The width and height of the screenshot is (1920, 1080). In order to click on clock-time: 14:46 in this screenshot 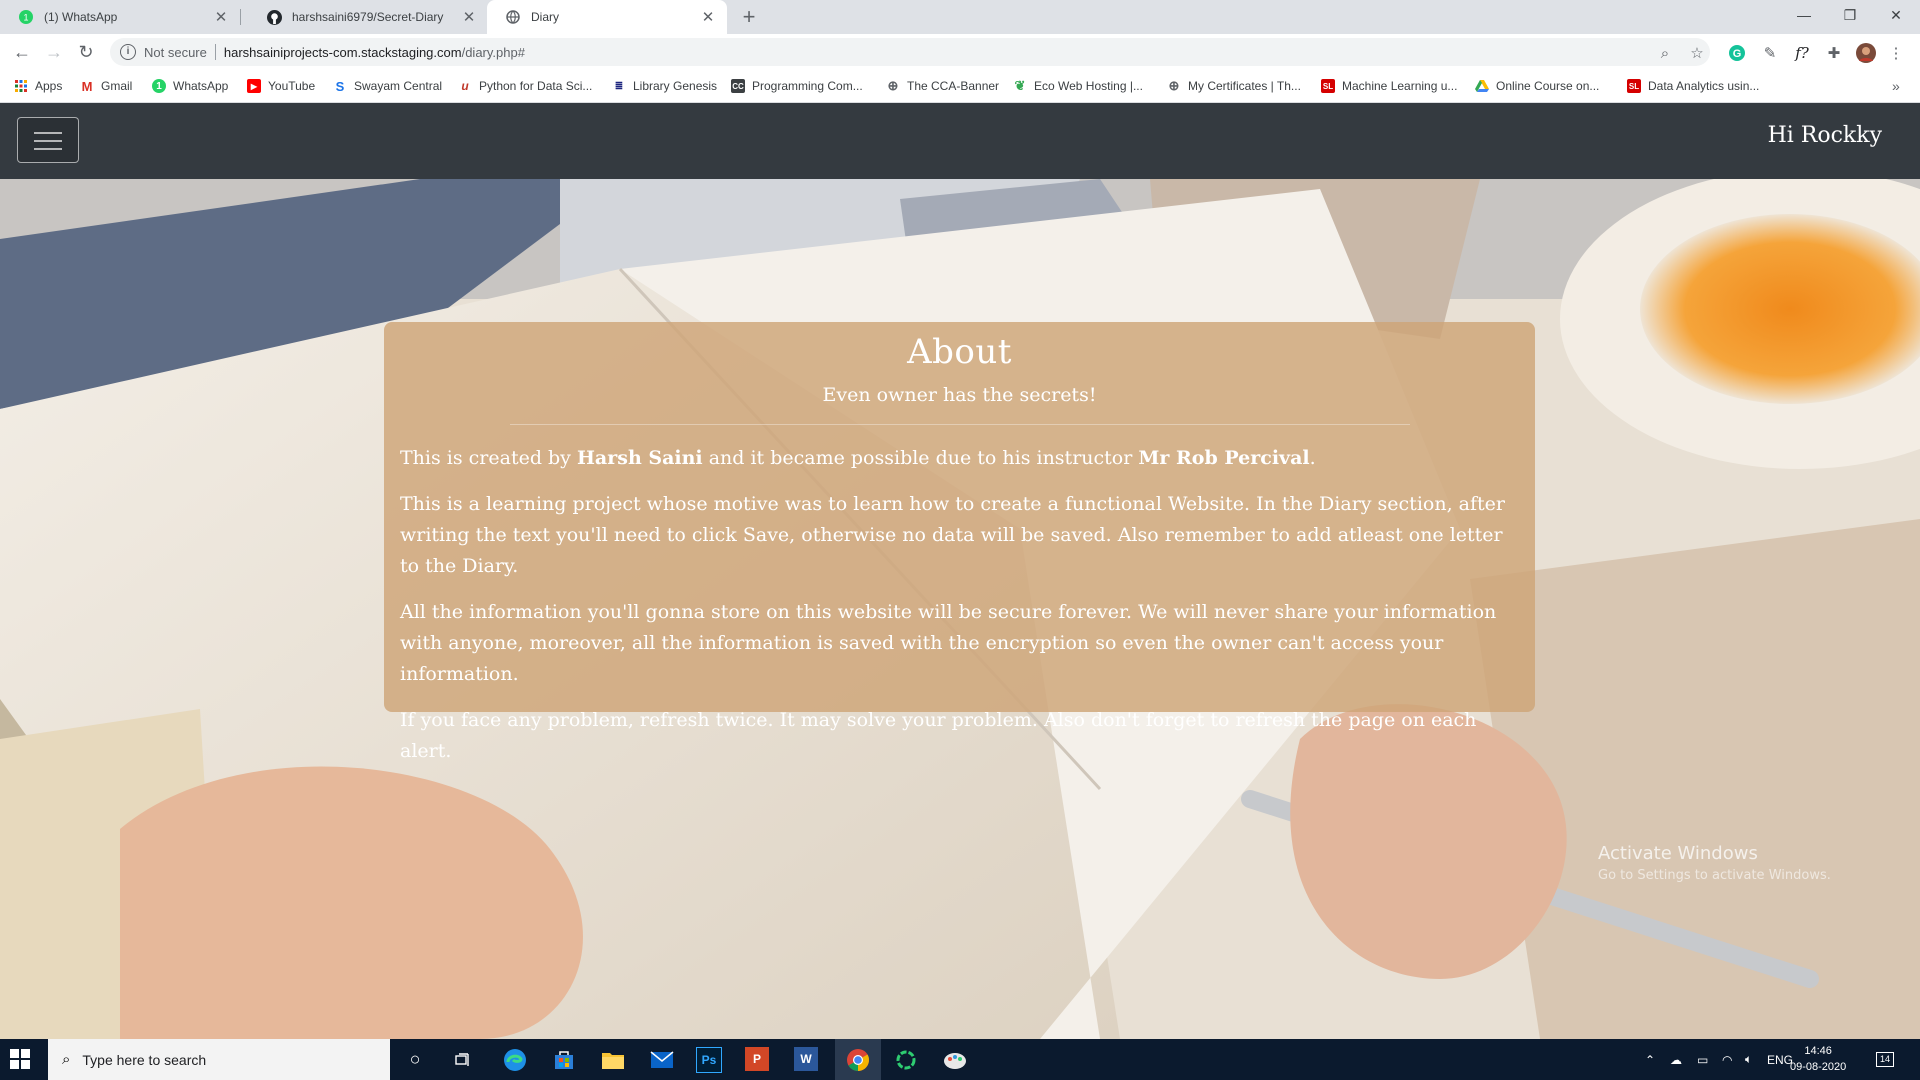, I will do `click(1818, 1051)`.